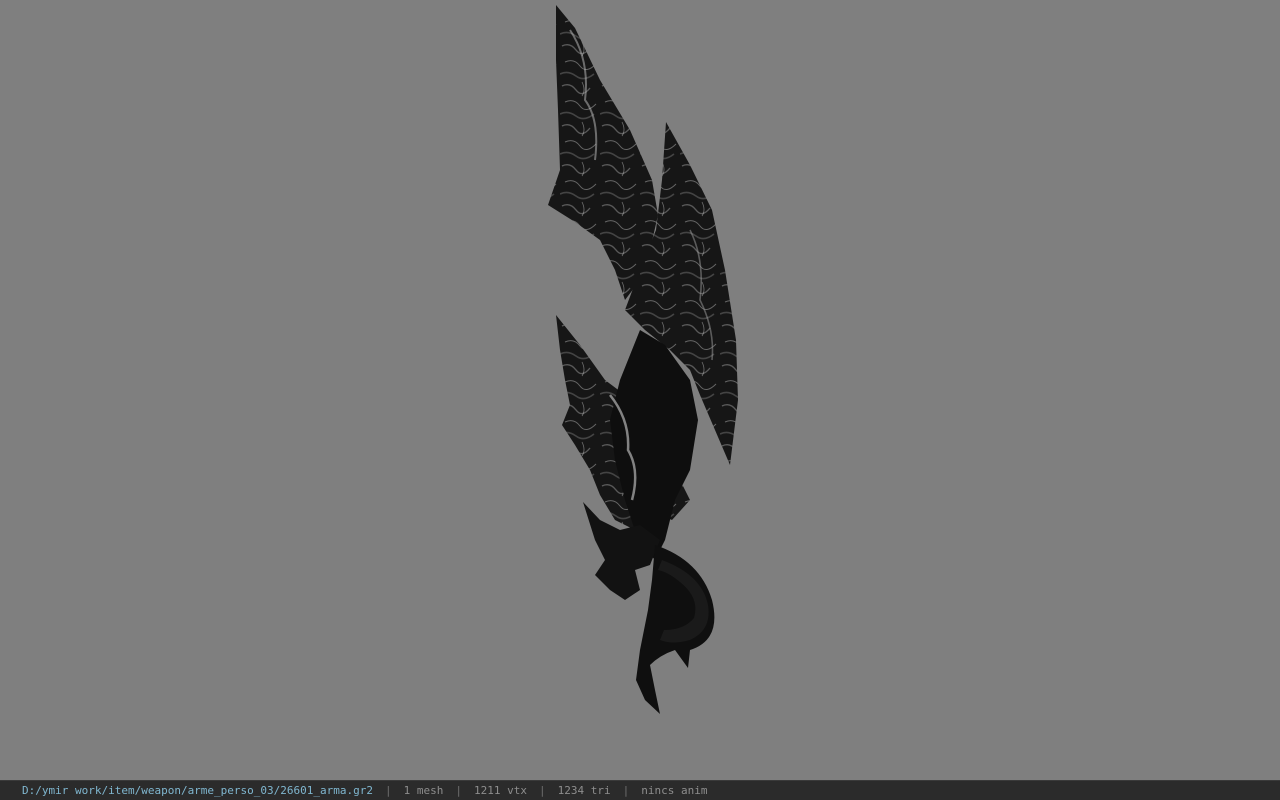 The height and width of the screenshot is (800, 1280). I want to click on blade-left-upper, so click(603, 152).